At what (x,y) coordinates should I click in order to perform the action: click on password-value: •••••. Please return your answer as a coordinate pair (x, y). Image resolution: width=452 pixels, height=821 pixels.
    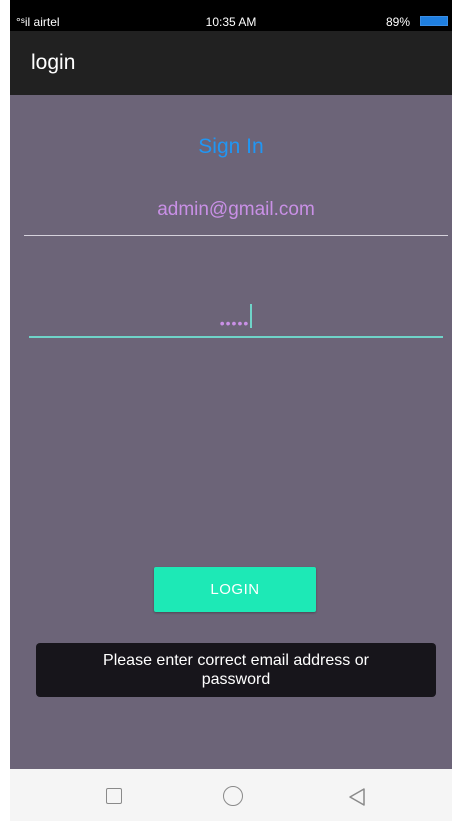
    Looking at the image, I should click on (234, 323).